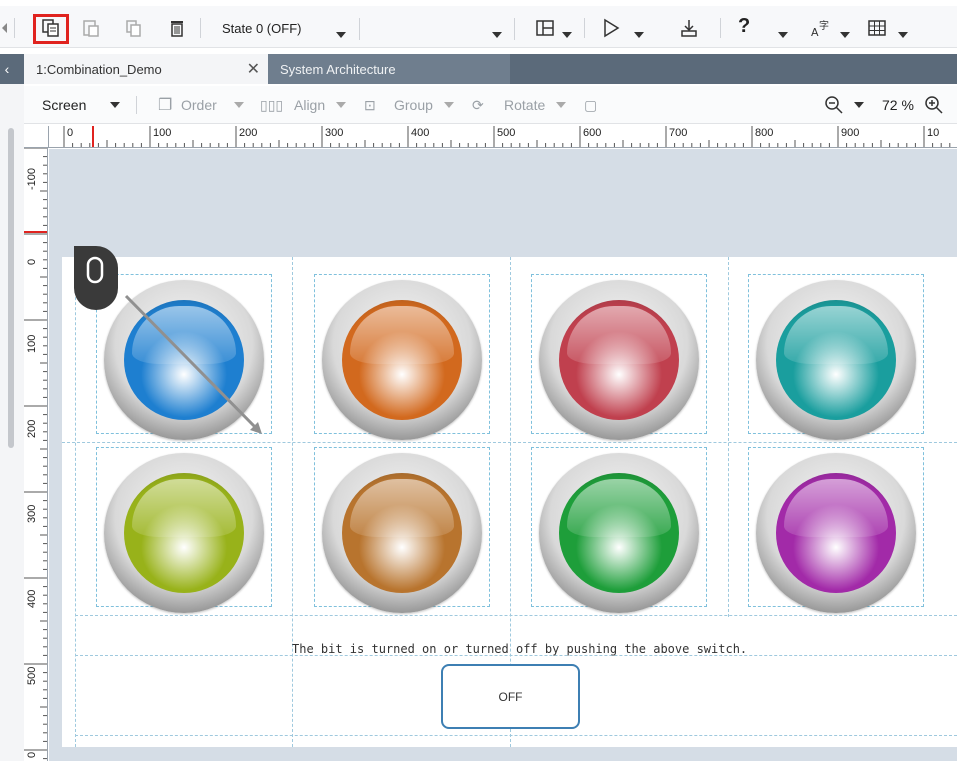 This screenshot has height=761, width=957. Describe the element at coordinates (95, 270) in the screenshot. I see `mouse-icon` at that location.